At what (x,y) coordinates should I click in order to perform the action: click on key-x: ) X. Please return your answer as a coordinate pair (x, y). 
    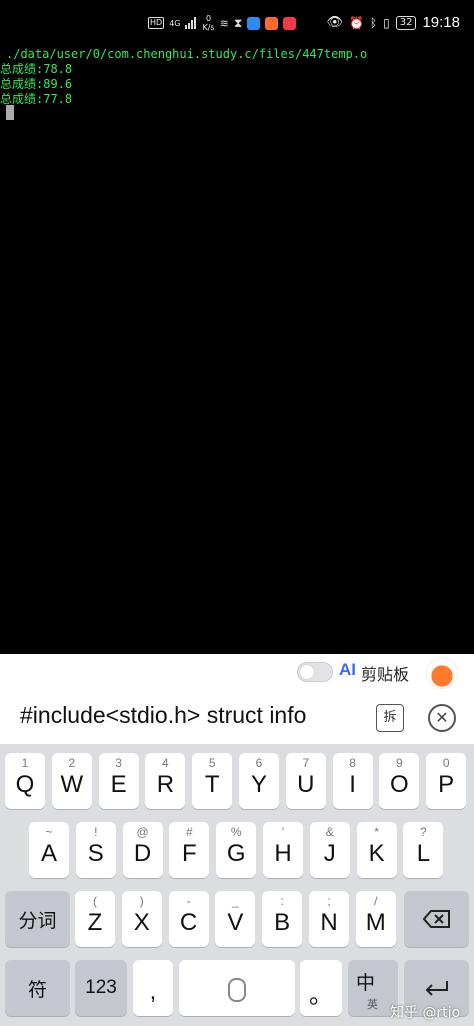
    Looking at the image, I should click on (141, 919).